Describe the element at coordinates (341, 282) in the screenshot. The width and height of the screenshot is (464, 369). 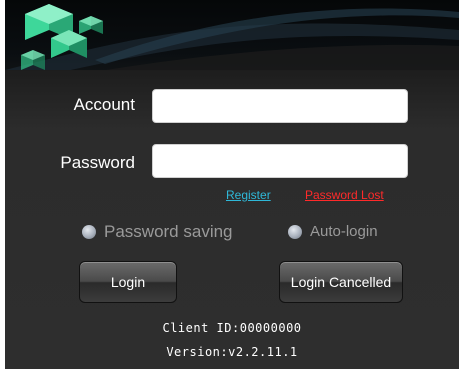
I see `login-cancelled-button: Login Cancelled` at that location.